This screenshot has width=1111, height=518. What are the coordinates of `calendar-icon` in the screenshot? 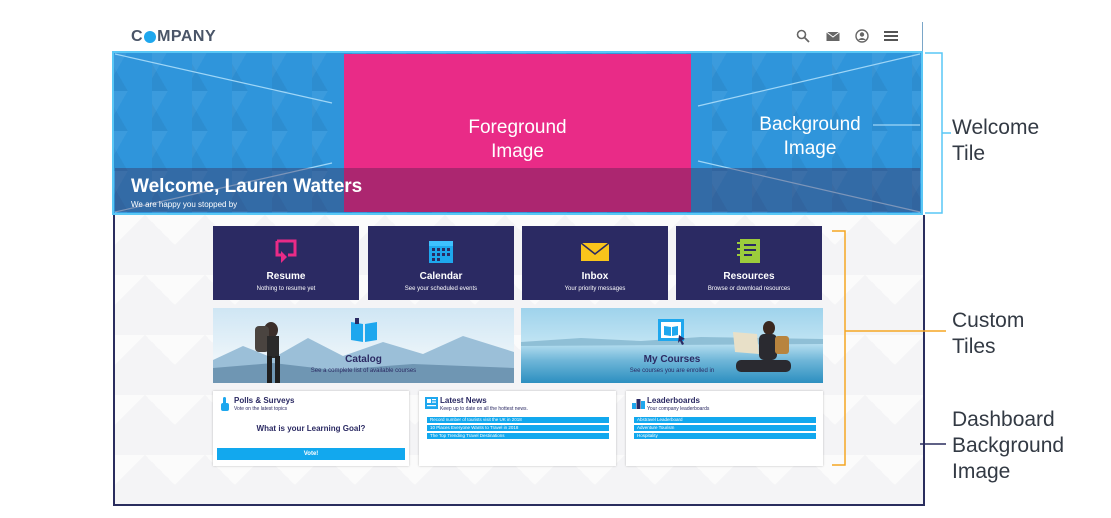 It's located at (441, 252).